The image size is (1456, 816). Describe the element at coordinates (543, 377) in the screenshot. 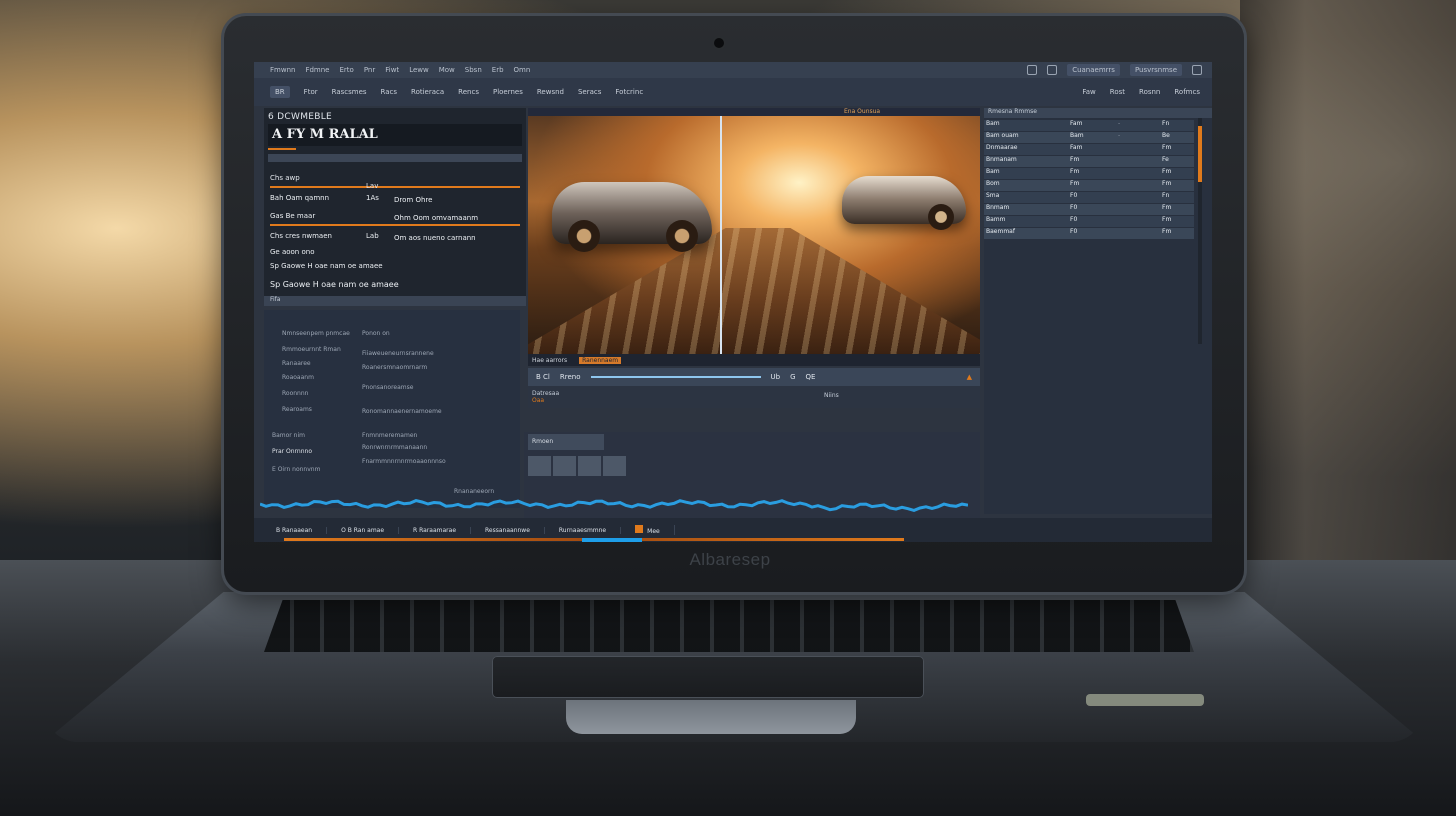

I see `timecode: B Cl` at that location.